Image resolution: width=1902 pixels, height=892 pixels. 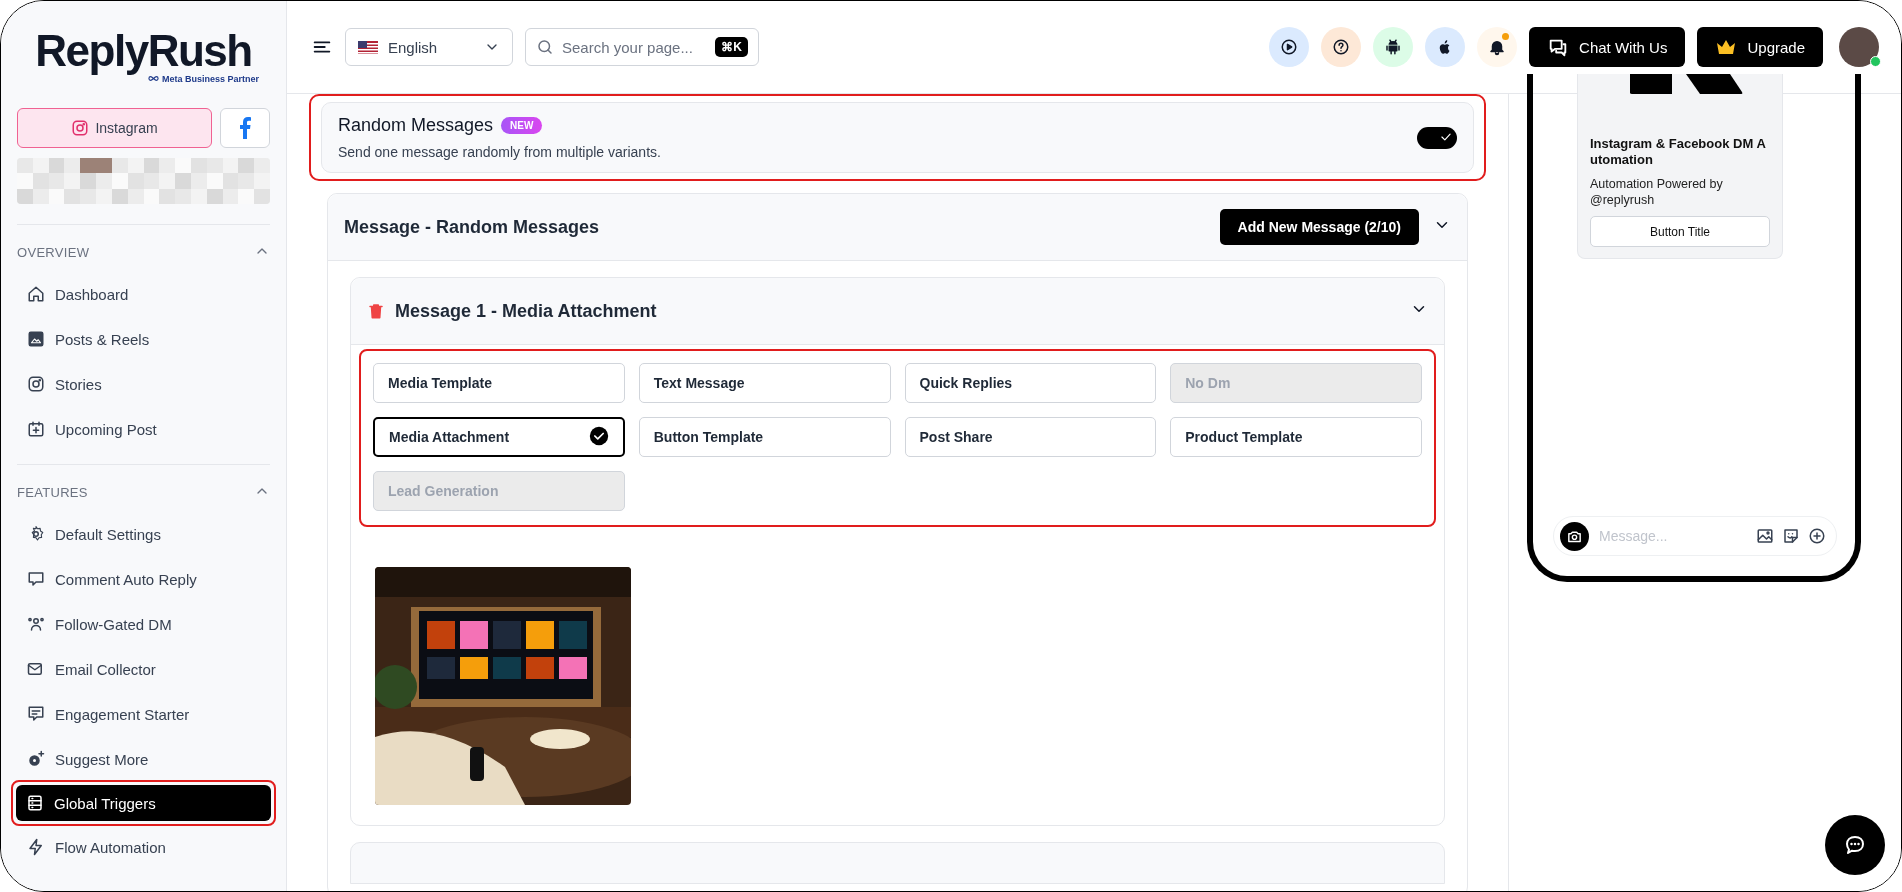 What do you see at coordinates (114, 128) in the screenshot?
I see `platform-tab: Instagram` at bounding box center [114, 128].